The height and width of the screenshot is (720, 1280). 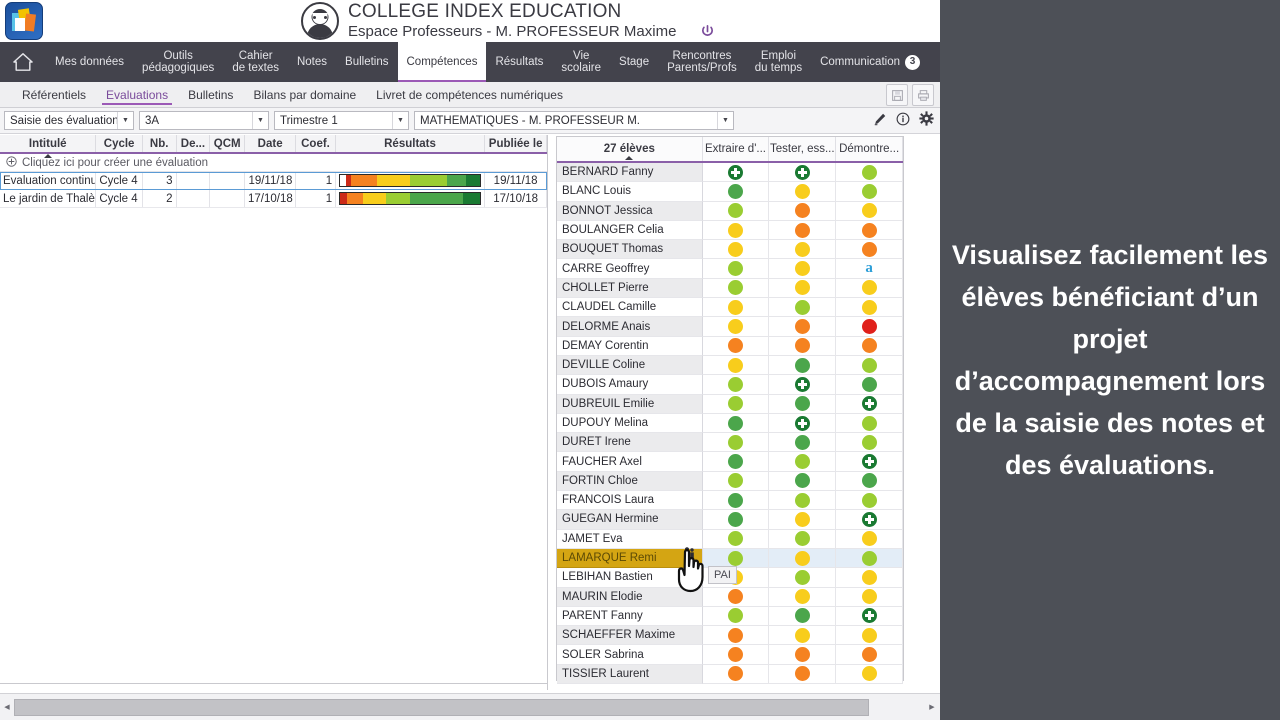 I want to click on nav-item-emploi-du-temps: Emploi du temps, so click(x=778, y=62).